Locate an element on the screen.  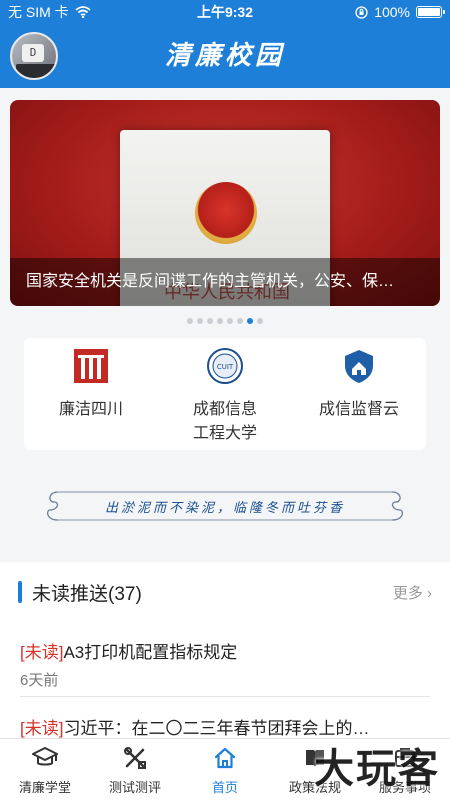
link-cuit: CUIT 成都信息 工程大学 is located at coordinates (225, 394).